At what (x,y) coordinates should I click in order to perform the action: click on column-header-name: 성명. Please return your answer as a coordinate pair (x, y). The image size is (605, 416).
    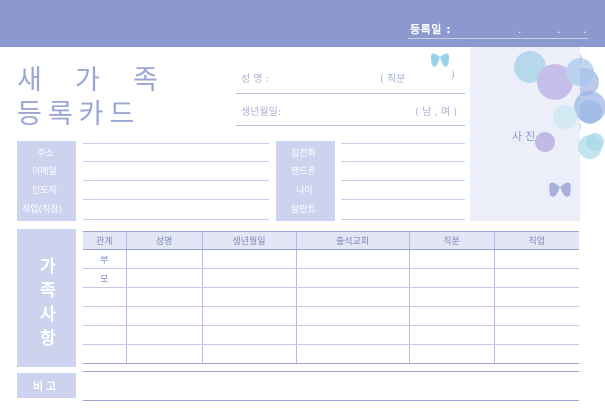
    Looking at the image, I should click on (163, 240).